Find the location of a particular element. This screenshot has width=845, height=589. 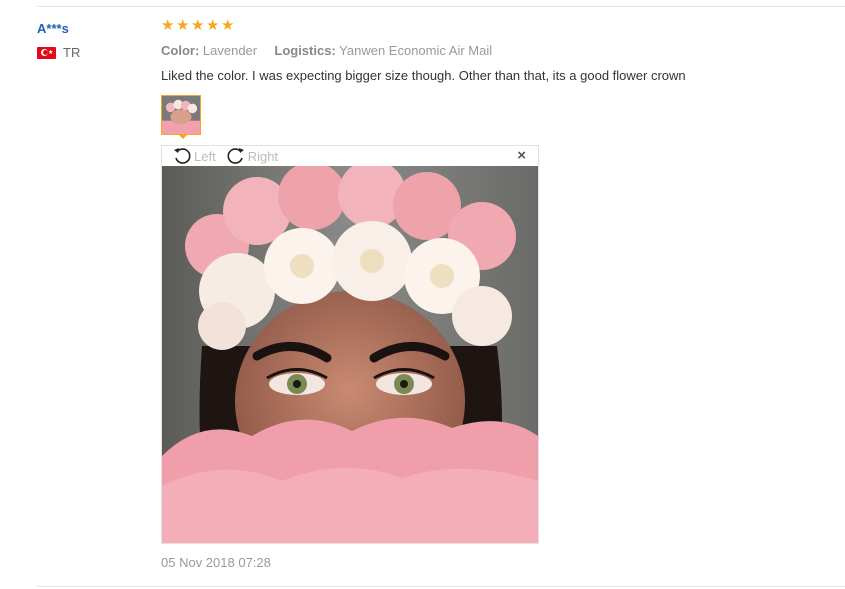

color-label: Color: is located at coordinates (180, 50).